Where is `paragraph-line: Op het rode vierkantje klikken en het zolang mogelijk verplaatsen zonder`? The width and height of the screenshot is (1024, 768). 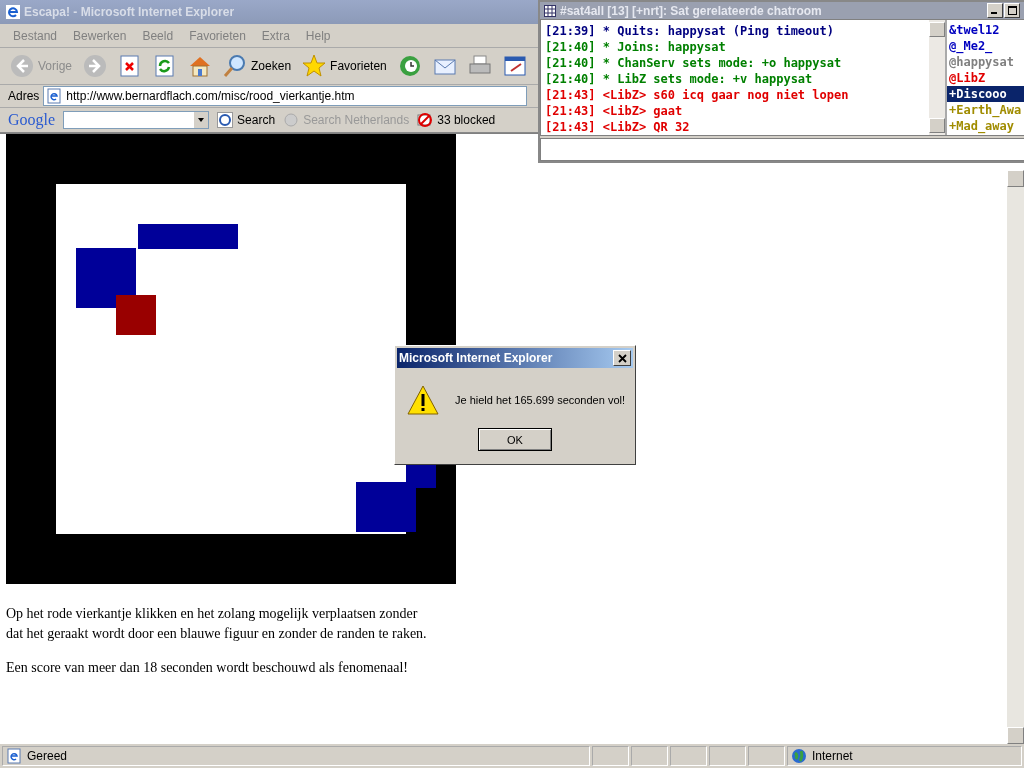 paragraph-line: Op het rode vierkantje klikken en het zolang mogelijk verplaatsen zonder is located at coordinates (212, 614).